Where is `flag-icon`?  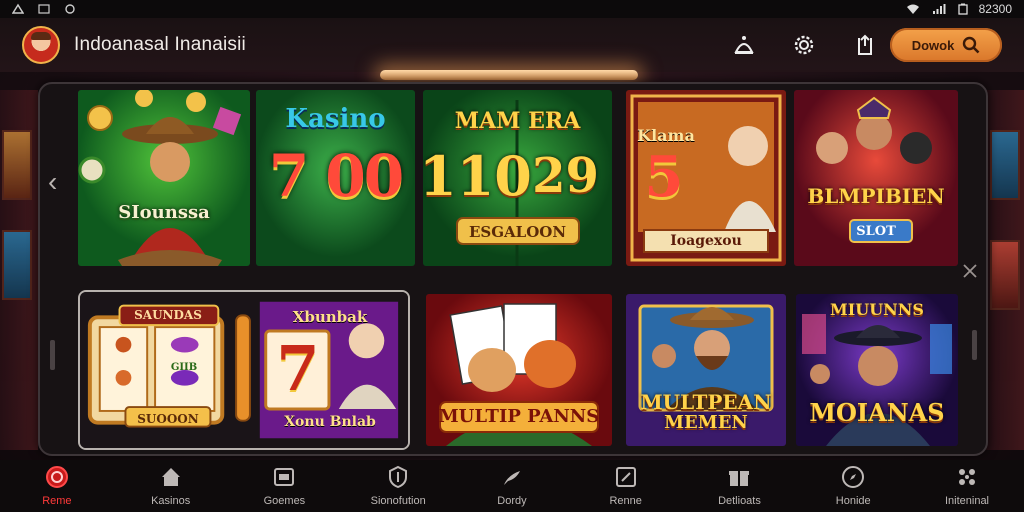 flag-icon is located at coordinates (511, 478).